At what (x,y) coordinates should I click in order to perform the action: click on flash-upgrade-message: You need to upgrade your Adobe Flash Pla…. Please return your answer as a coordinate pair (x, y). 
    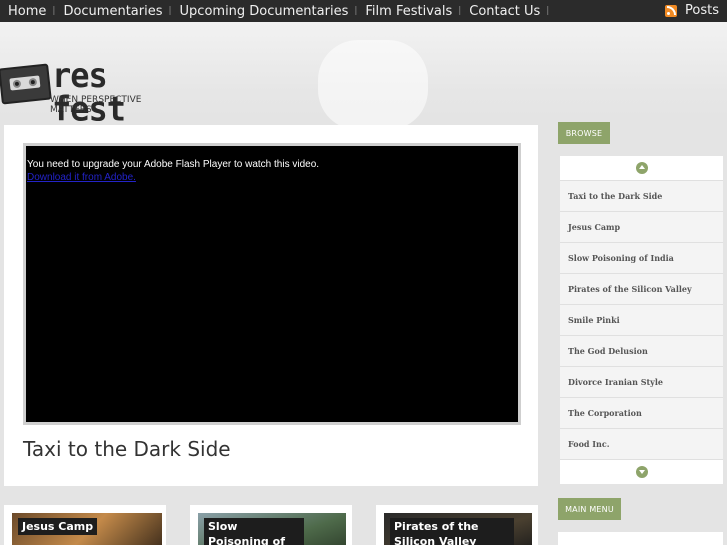
    Looking at the image, I should click on (173, 164).